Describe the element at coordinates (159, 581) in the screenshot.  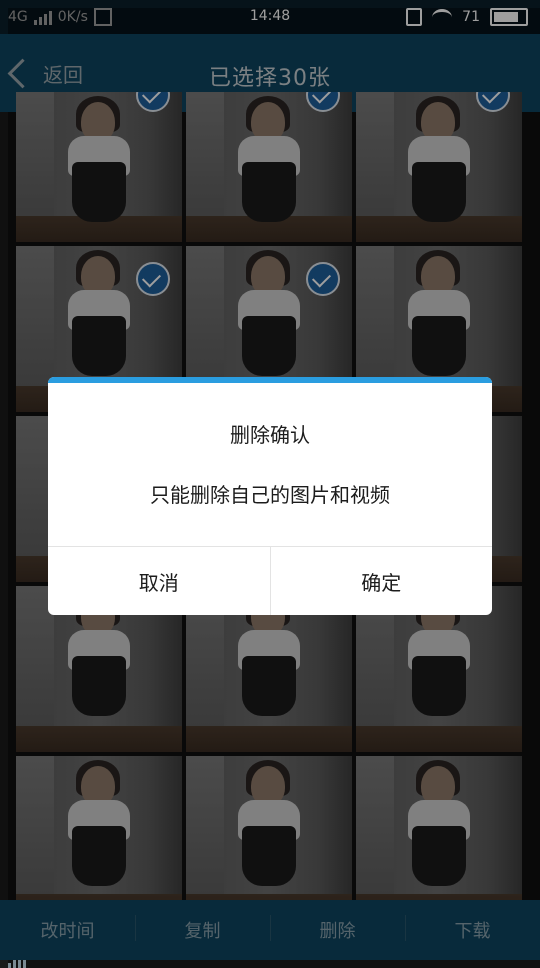
I see `cancel-button: 取消` at that location.